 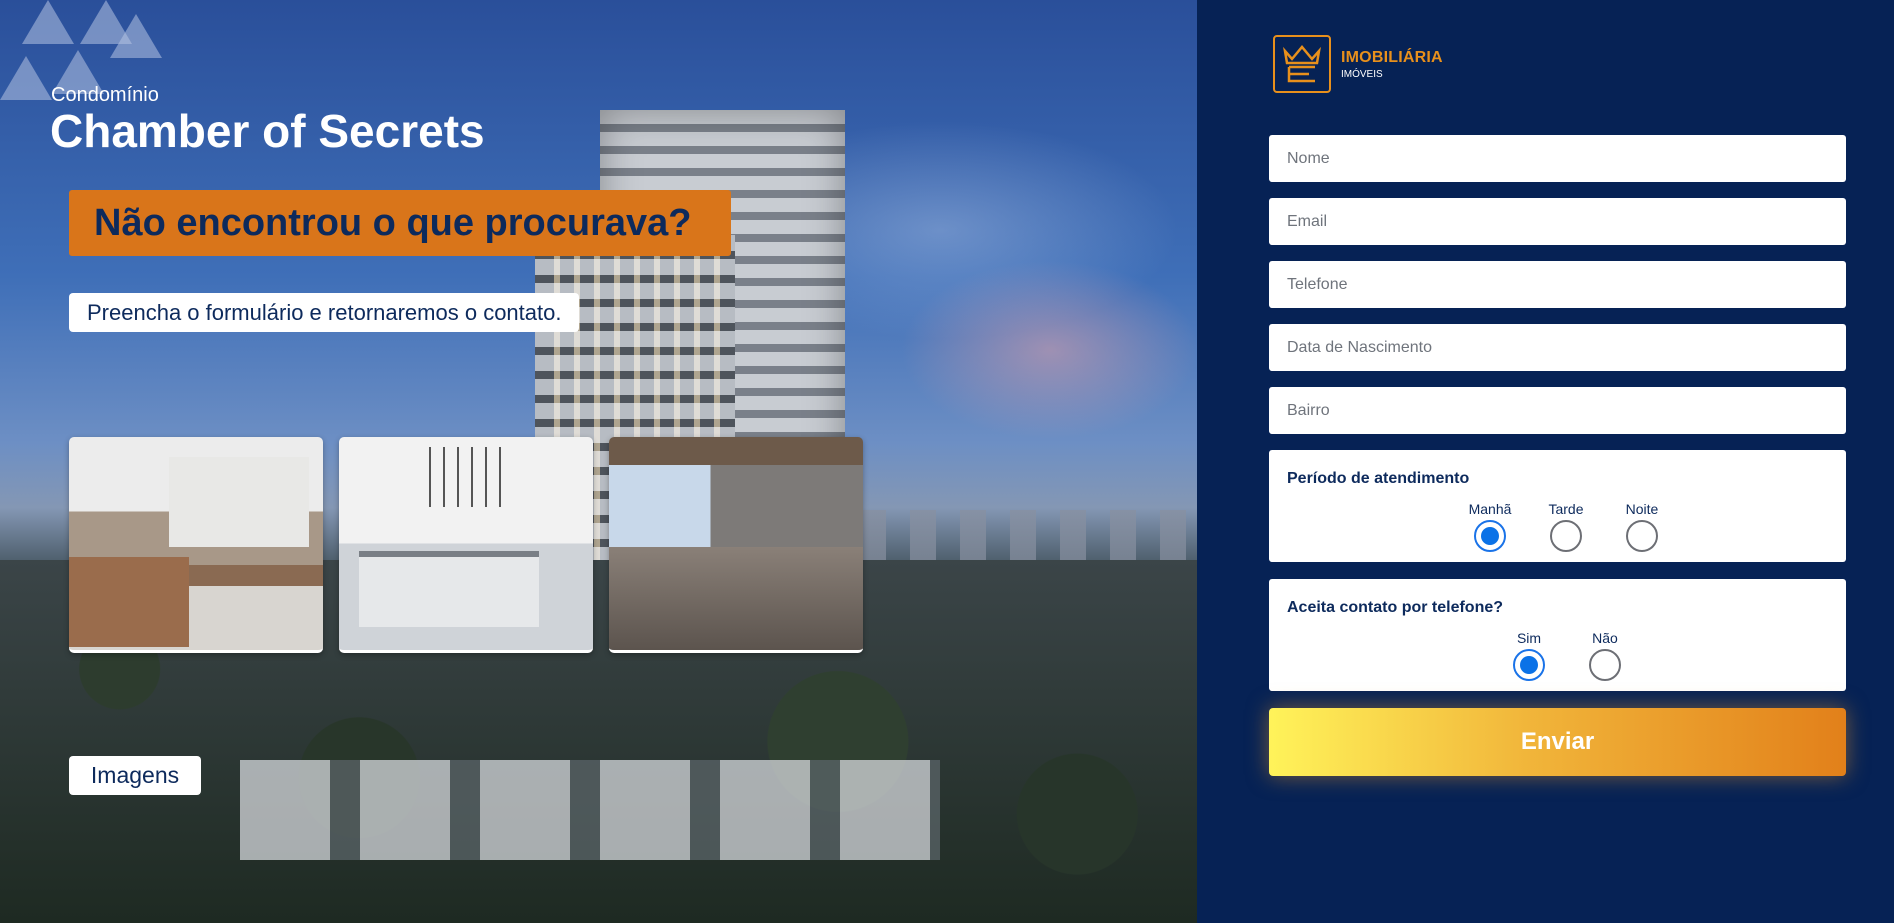 What do you see at coordinates (1557, 742) in the screenshot?
I see `submit-button: Enviar` at bounding box center [1557, 742].